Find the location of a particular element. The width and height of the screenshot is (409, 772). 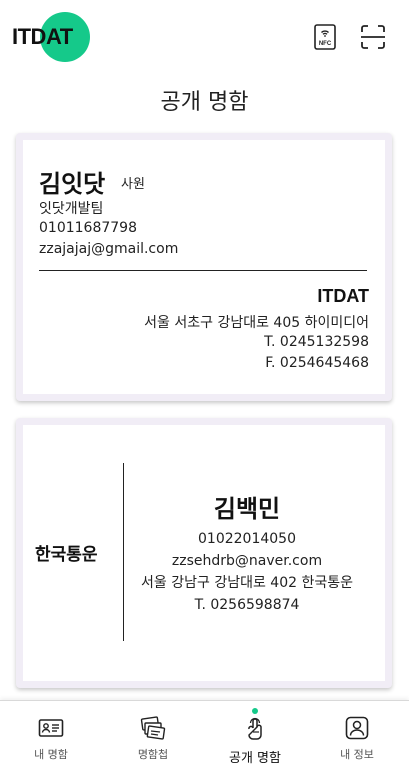

card-holder-rank: 사원 is located at coordinates (133, 184).